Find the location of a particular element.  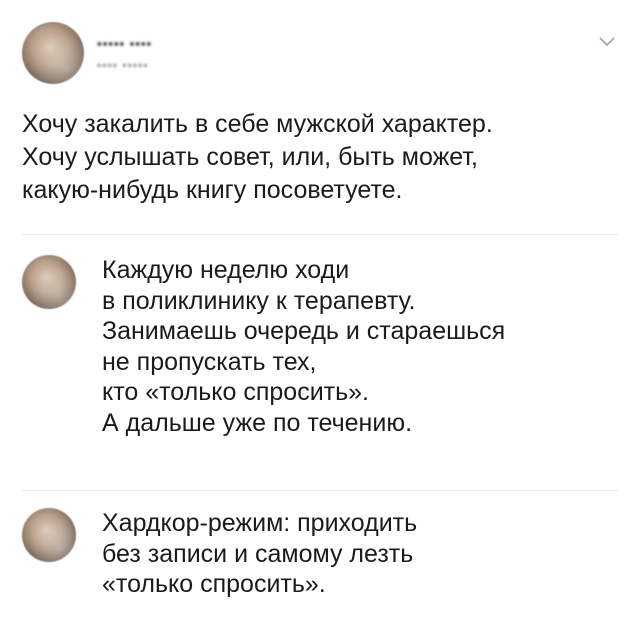

reply-text-line: кто «только спросить». is located at coordinates (235, 392).